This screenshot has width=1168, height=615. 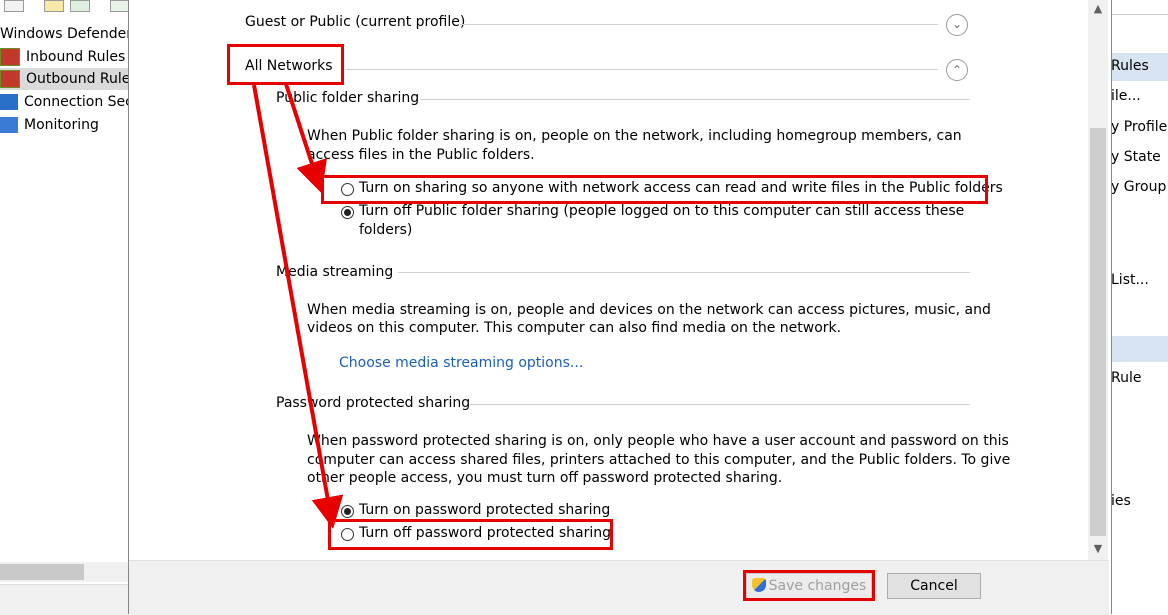 I want to click on arrow-to-password-option, so click(x=298, y=306).